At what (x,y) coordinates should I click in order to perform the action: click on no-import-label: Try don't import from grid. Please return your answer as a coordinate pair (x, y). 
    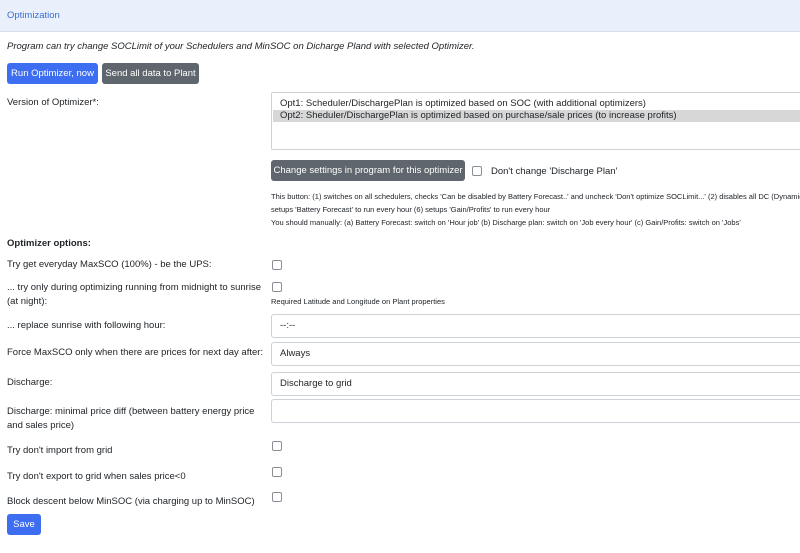
    Looking at the image, I should click on (60, 450).